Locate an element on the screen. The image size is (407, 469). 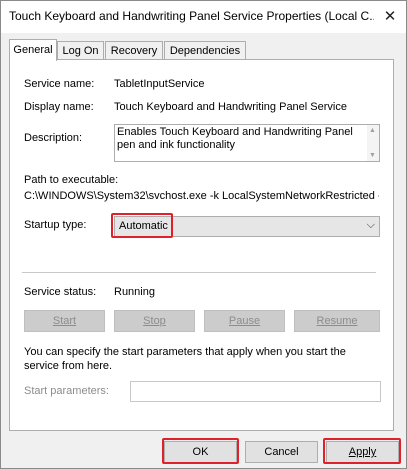
ok-highlight is located at coordinates (200, 451).